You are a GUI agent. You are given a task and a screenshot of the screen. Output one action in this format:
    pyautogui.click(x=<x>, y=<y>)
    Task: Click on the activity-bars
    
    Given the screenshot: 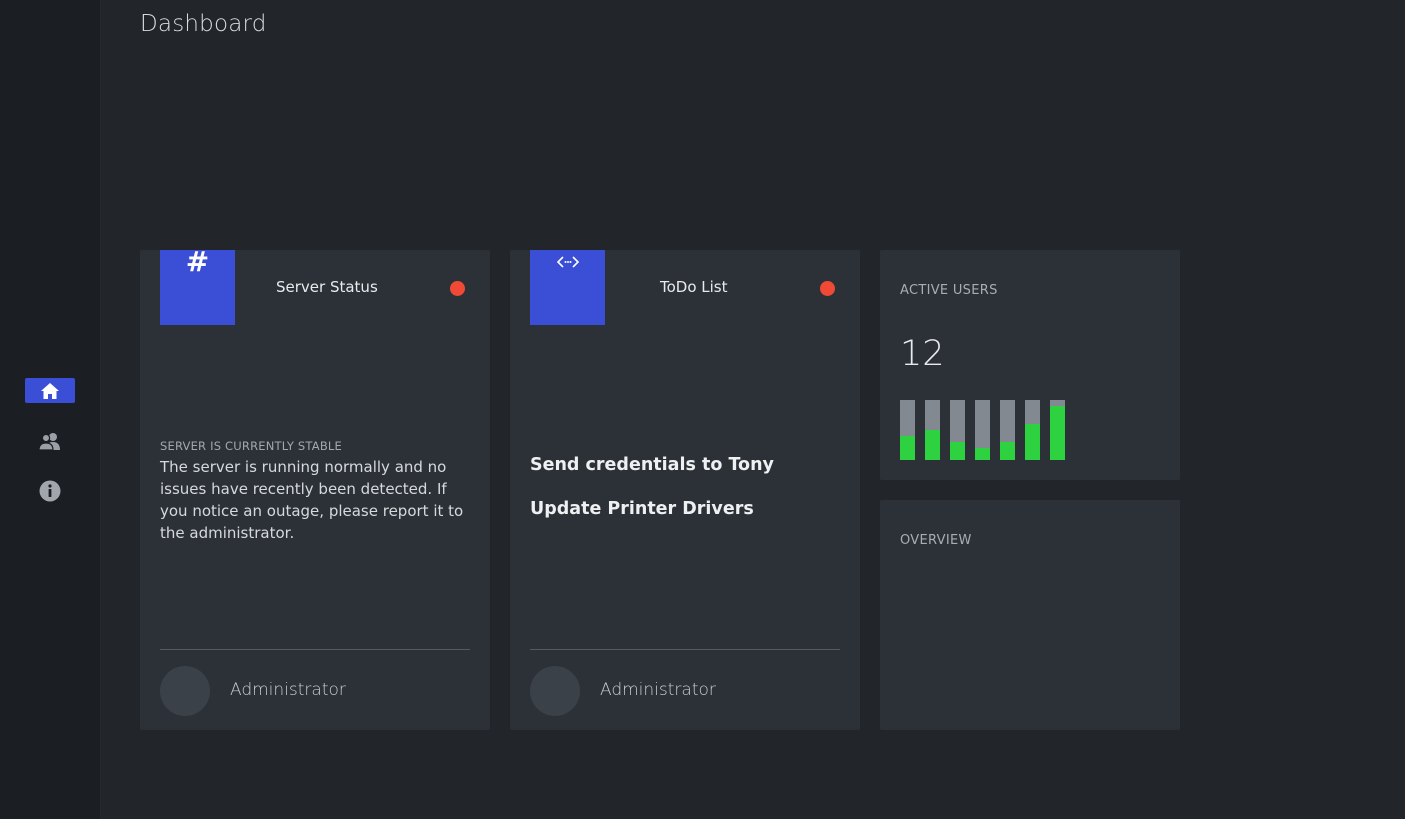 What is the action you would take?
    pyautogui.click(x=982, y=430)
    